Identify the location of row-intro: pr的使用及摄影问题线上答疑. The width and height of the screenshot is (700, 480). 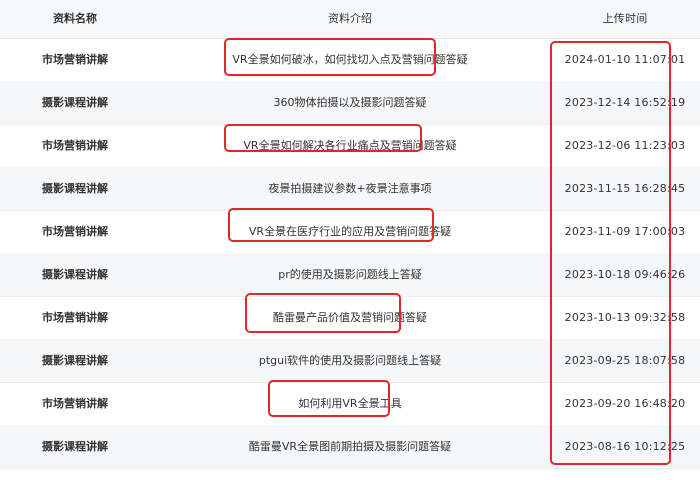
(350, 274).